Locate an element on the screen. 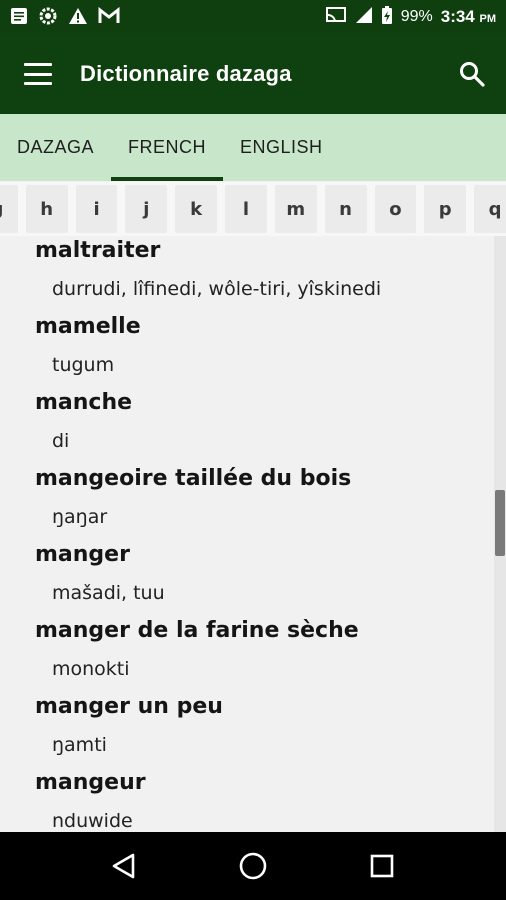 The width and height of the screenshot is (506, 900). clock-time: 3:34 is located at coordinates (457, 16).